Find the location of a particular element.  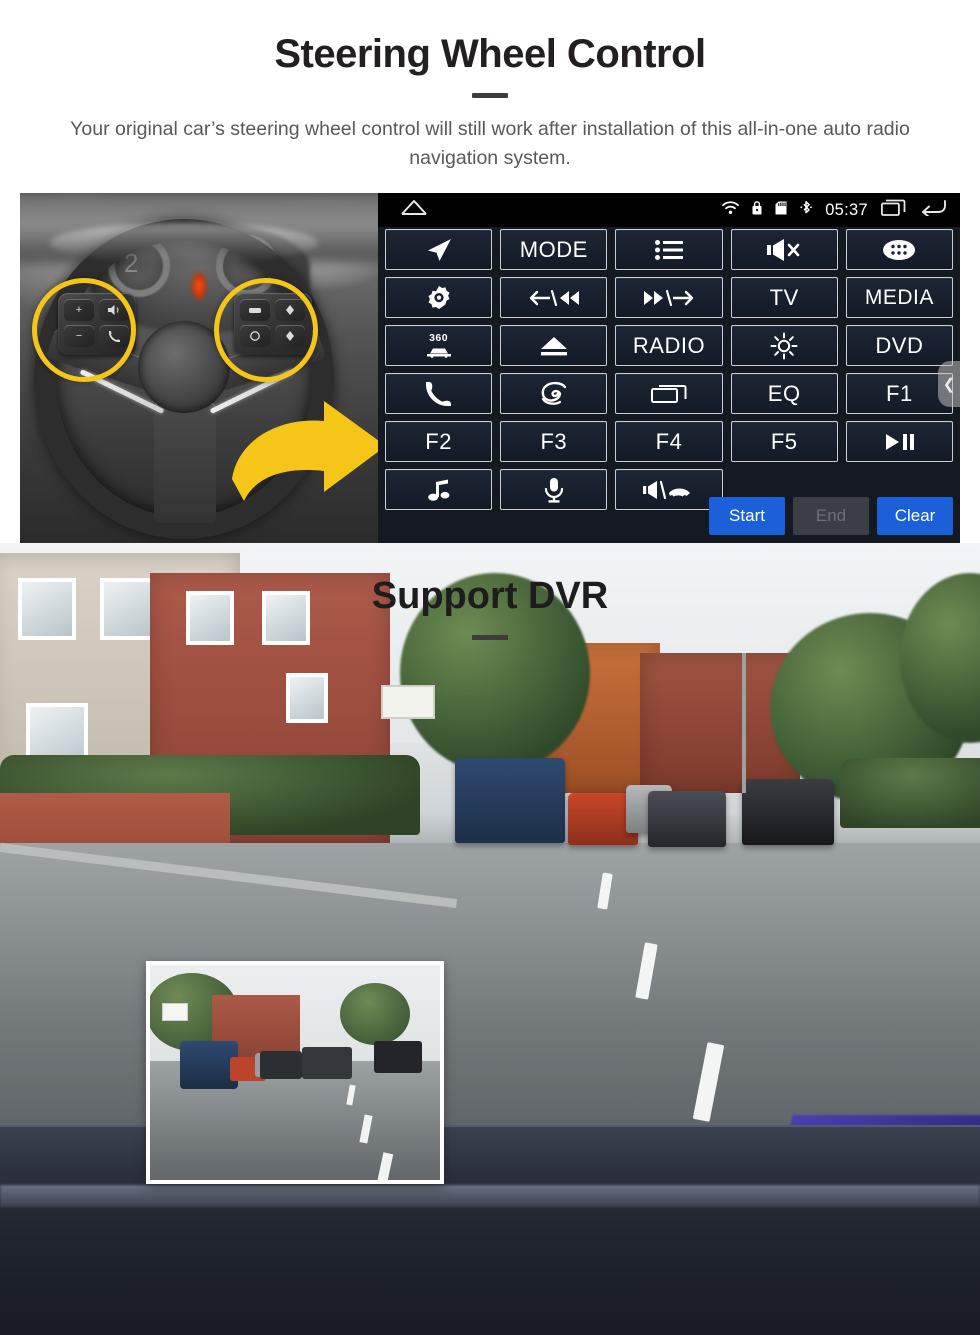

pointing-arrow-icon is located at coordinates (305, 451).